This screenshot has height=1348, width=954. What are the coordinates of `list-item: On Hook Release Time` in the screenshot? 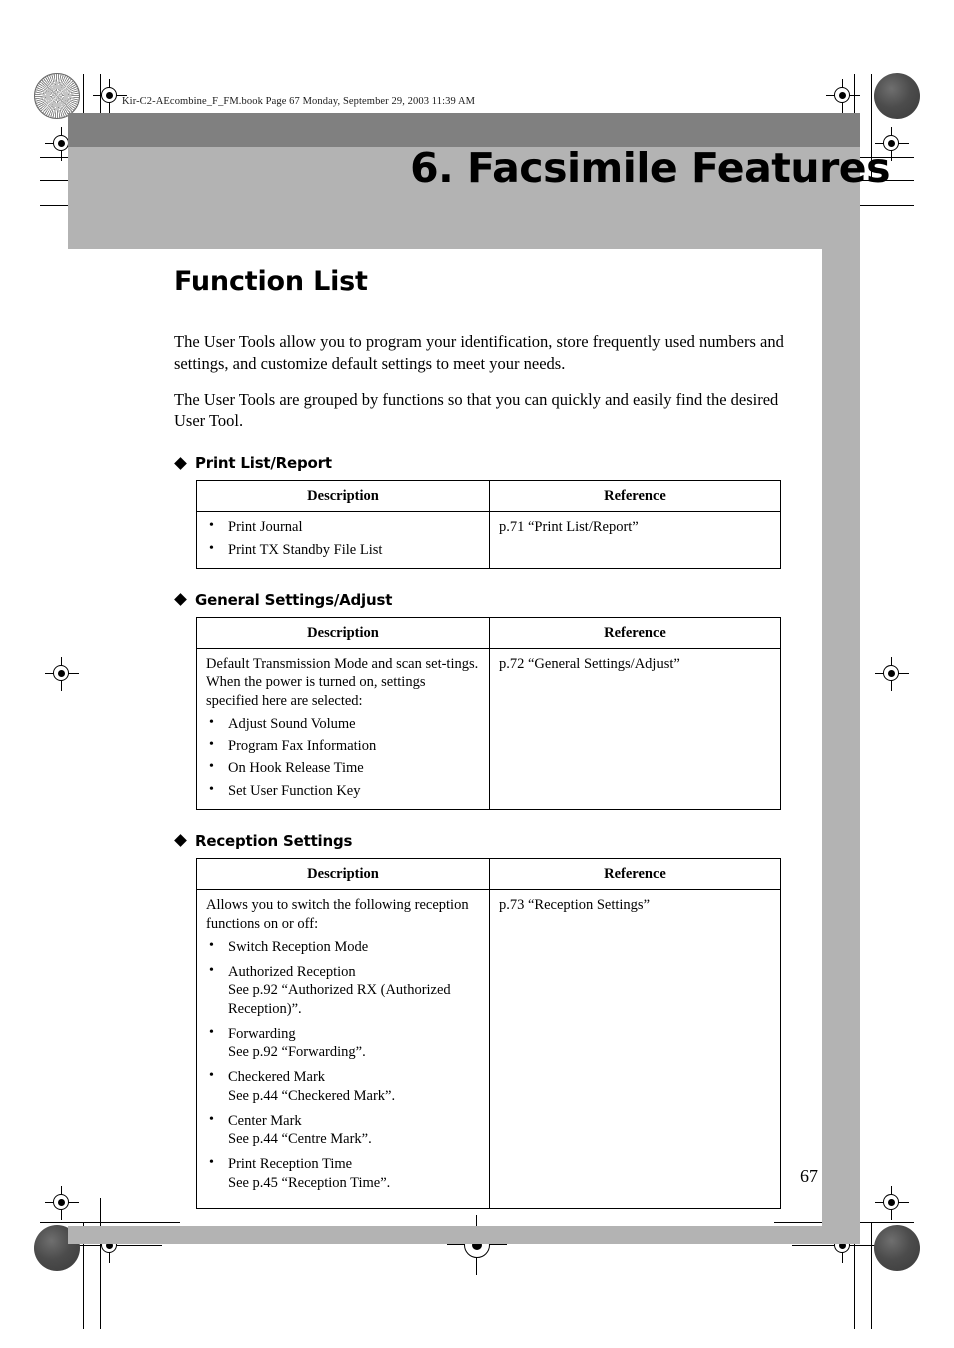 It's located at (343, 767).